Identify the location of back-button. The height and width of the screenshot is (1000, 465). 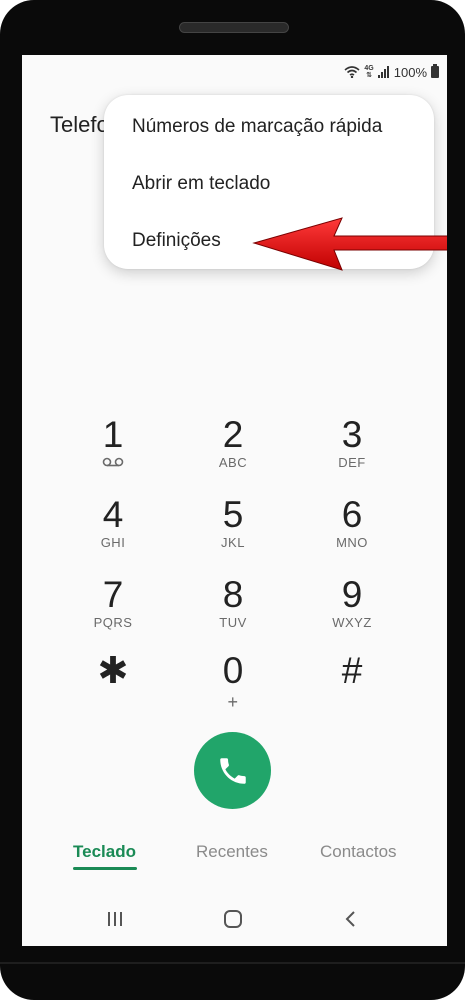
(351, 919).